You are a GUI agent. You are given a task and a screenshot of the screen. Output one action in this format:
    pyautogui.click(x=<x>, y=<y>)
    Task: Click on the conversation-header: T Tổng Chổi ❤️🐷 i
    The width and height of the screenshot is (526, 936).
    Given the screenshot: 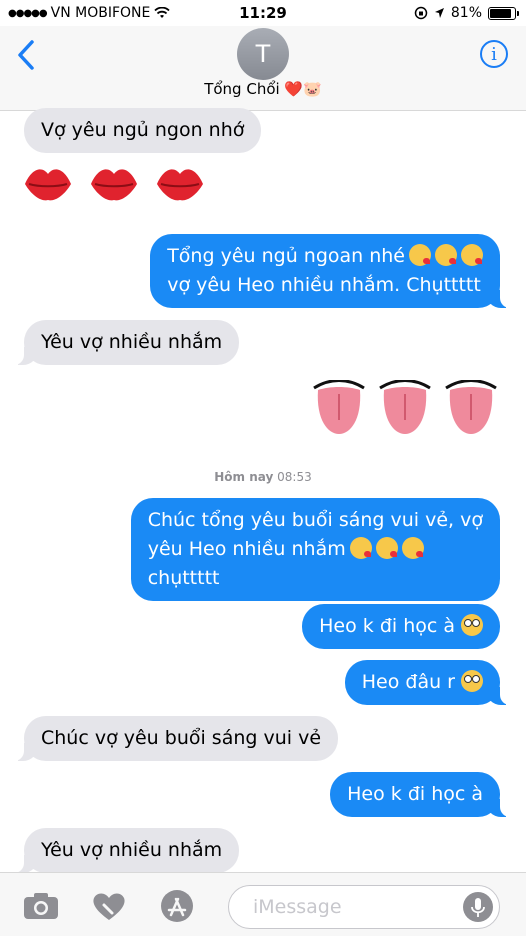 What is the action you would take?
    pyautogui.click(x=263, y=68)
    